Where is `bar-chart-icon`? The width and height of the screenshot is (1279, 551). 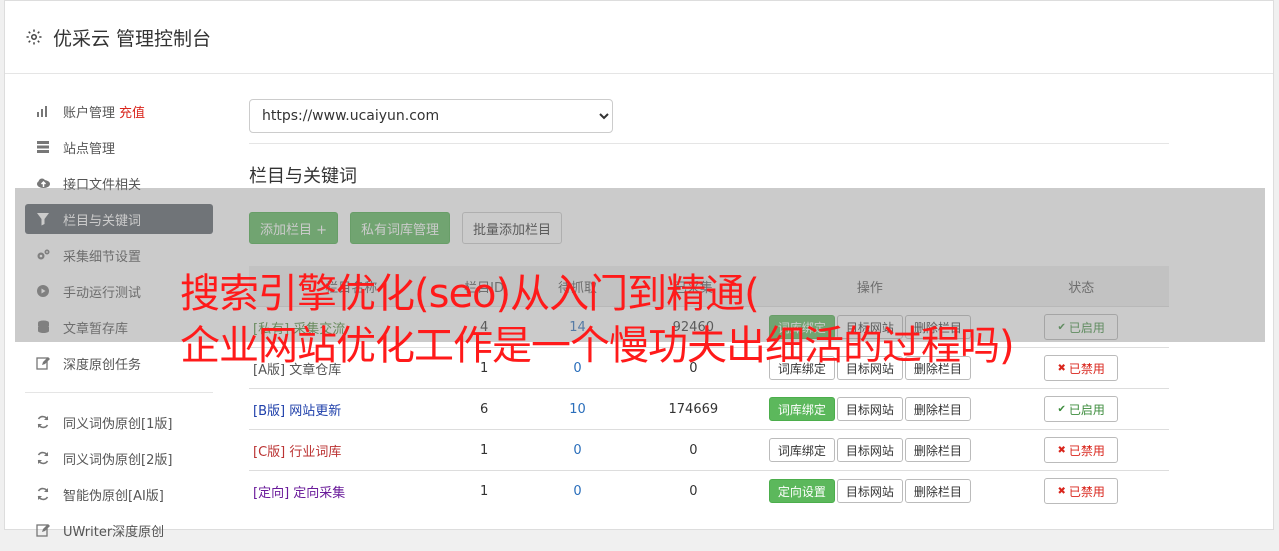 bar-chart-icon is located at coordinates (43, 111).